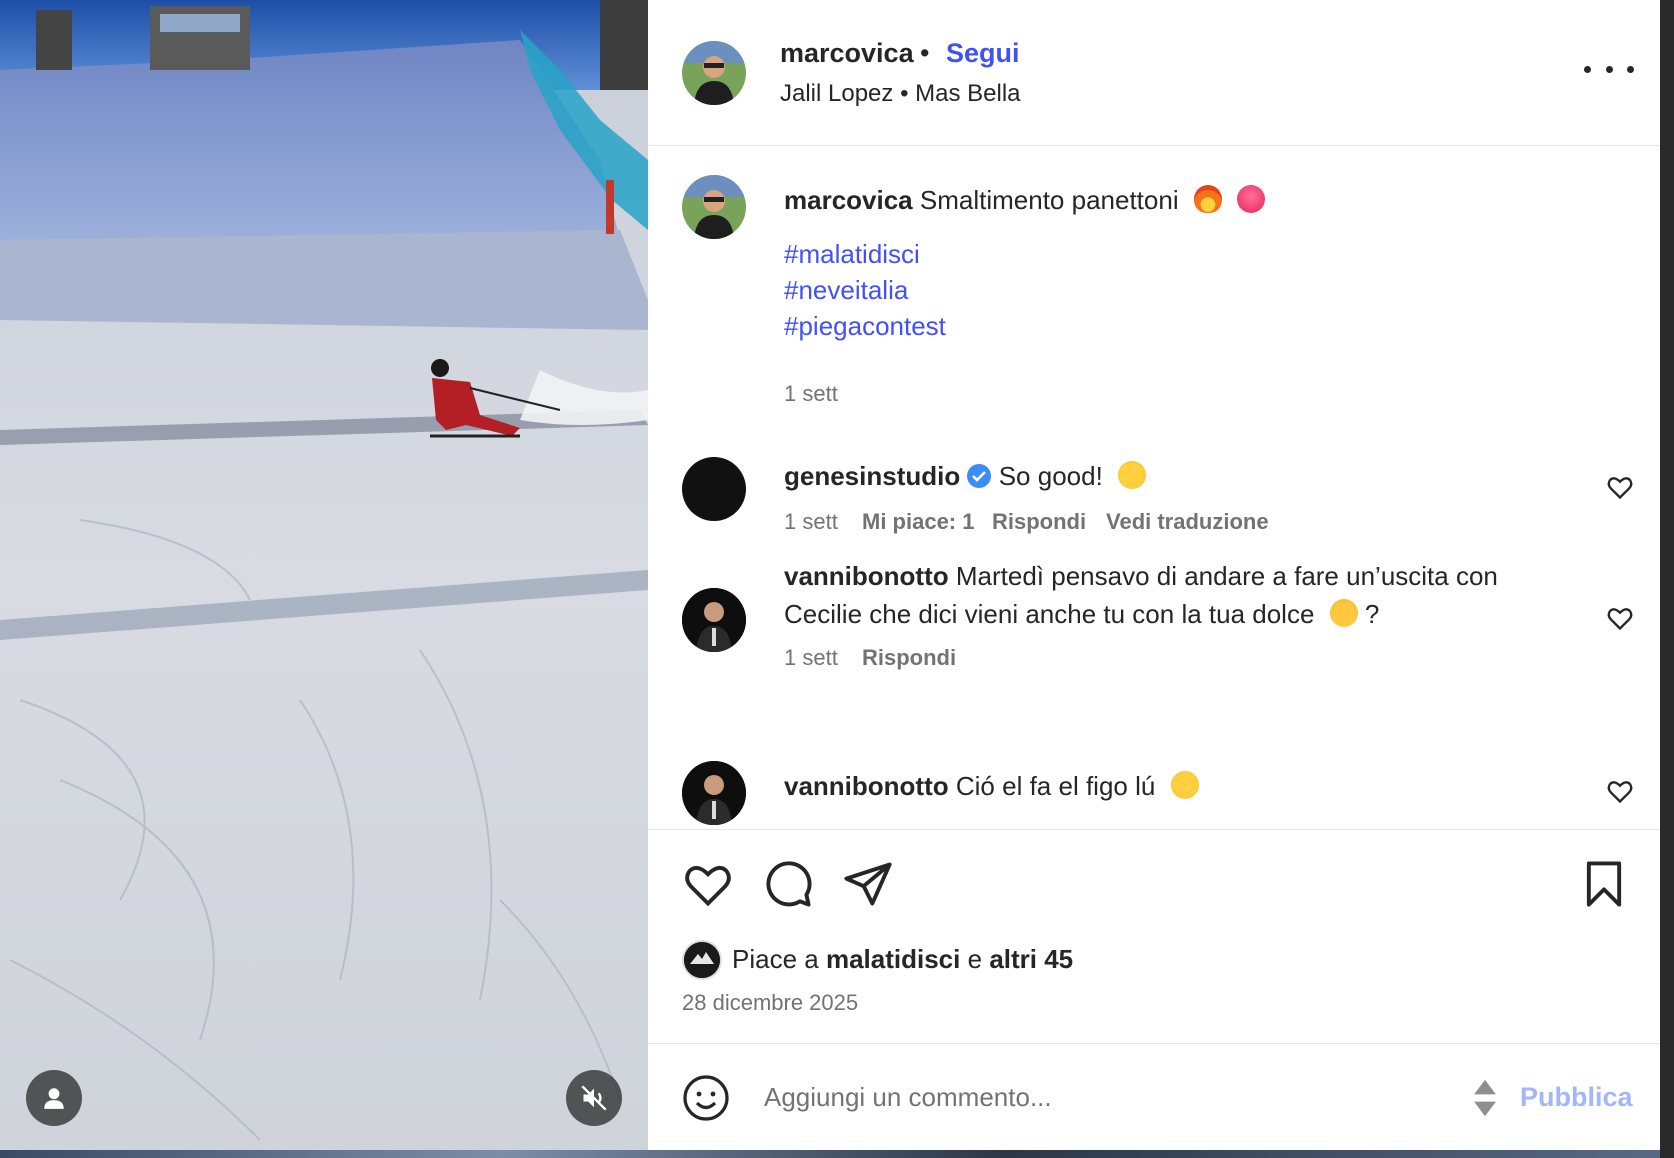 The width and height of the screenshot is (1674, 1158). I want to click on share-send-icon, so click(868, 884).